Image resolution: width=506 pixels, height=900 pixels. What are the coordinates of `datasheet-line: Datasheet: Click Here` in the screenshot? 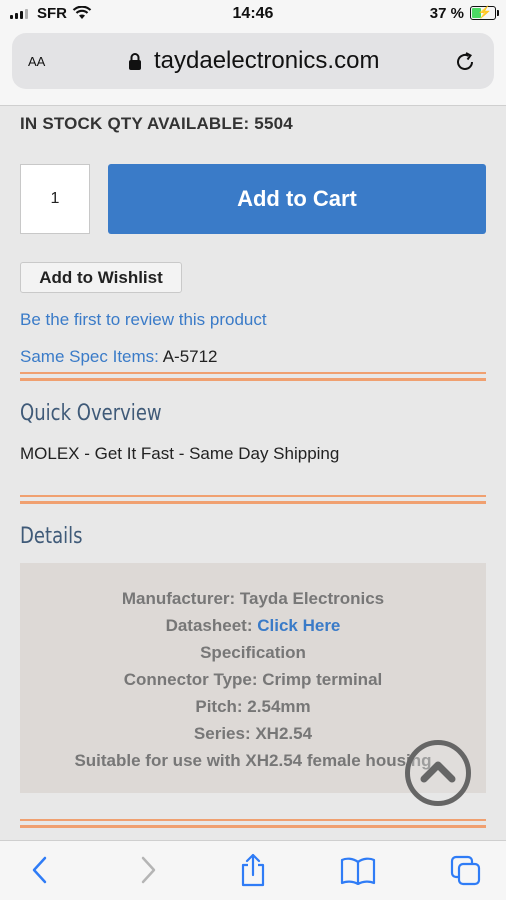 It's located at (253, 625).